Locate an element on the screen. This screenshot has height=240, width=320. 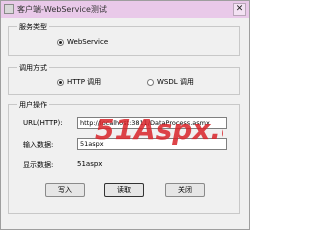
display-data-value: 51aspx is located at coordinates (90, 164).